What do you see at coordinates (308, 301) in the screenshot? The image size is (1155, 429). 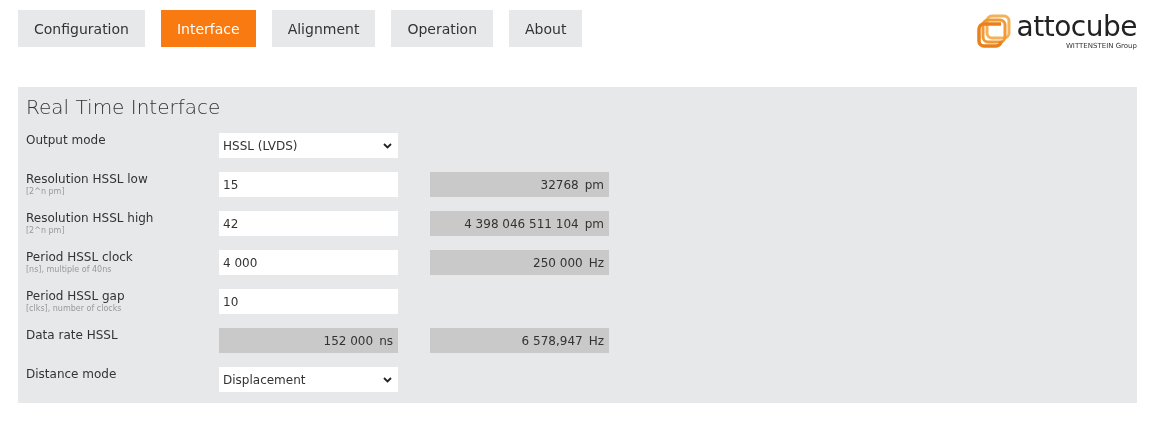 I see `input-field: 10` at bounding box center [308, 301].